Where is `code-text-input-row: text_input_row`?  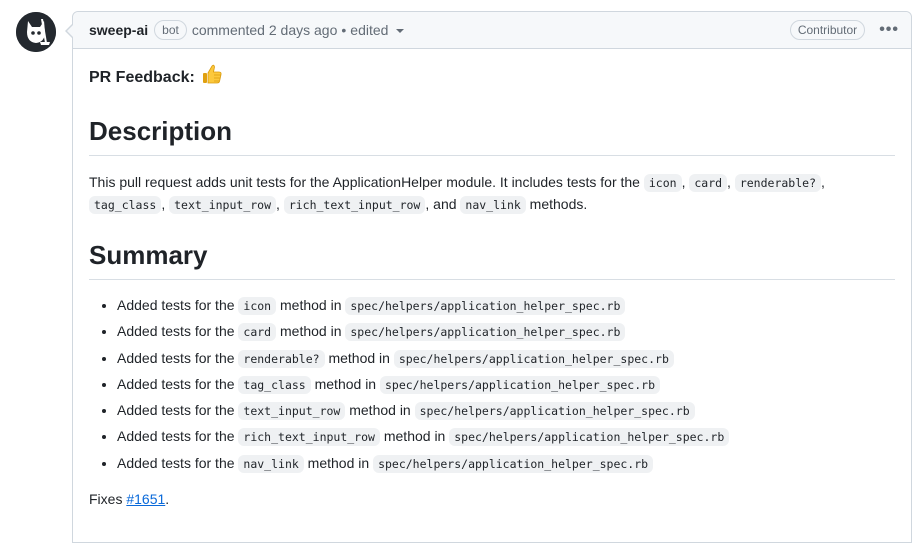
code-text-input-row: text_input_row is located at coordinates (223, 205).